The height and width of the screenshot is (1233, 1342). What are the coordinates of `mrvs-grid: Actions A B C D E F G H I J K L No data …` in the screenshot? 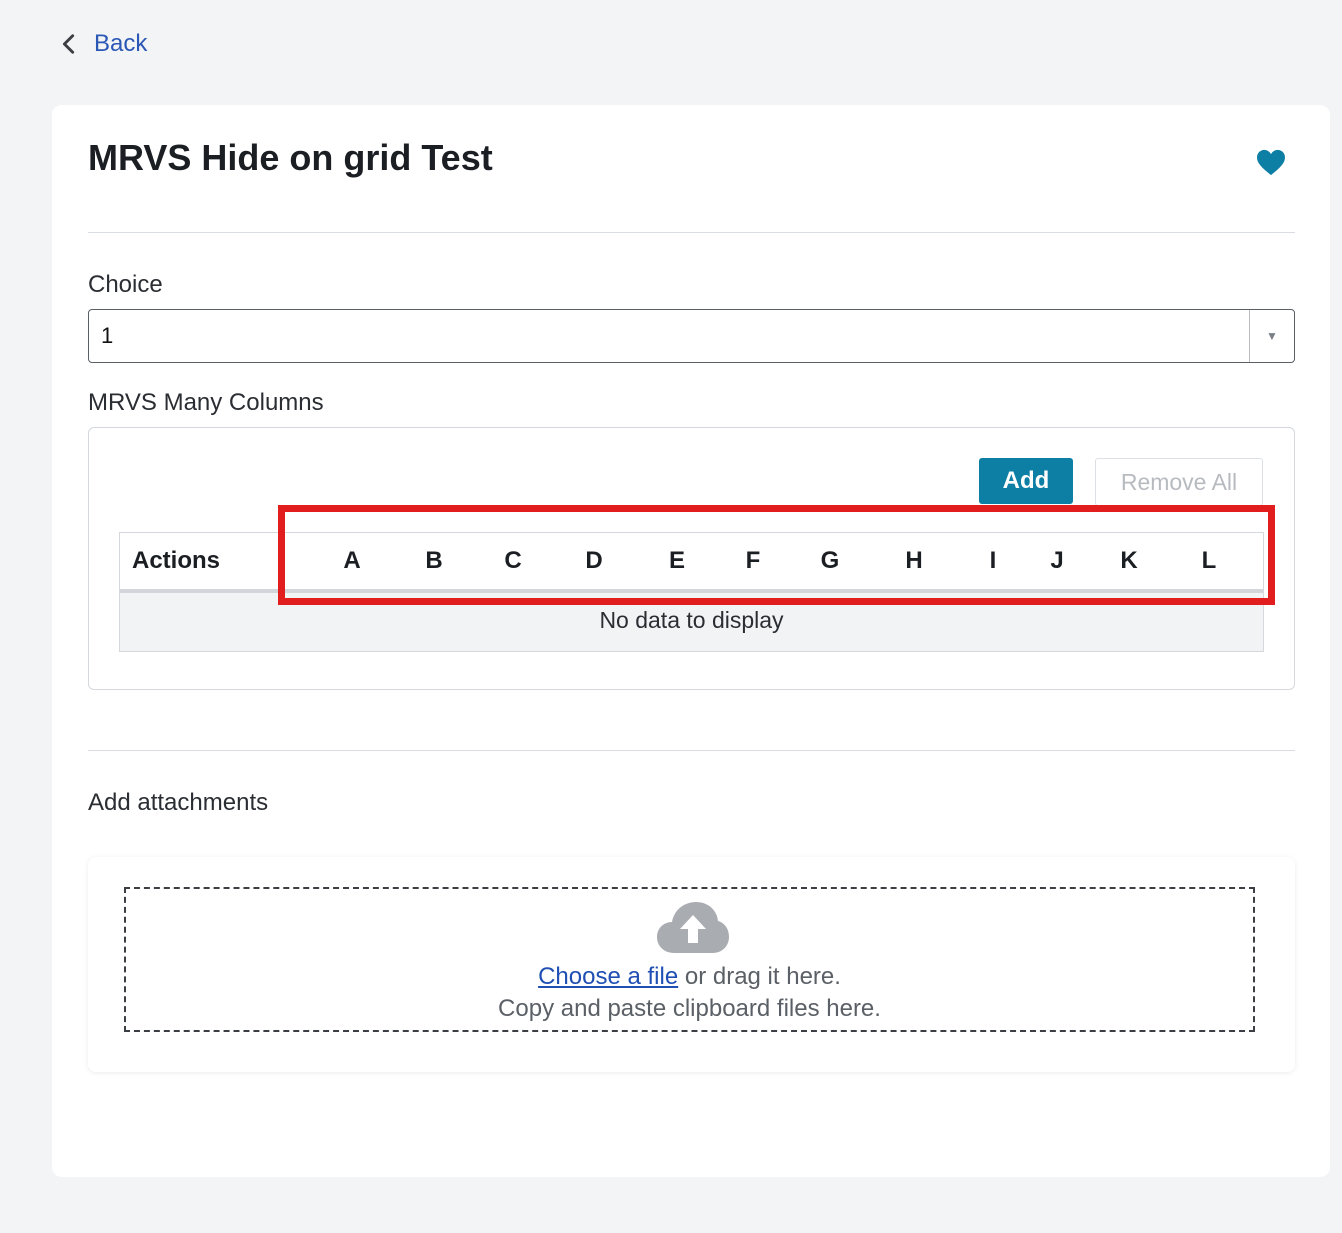 It's located at (691, 592).